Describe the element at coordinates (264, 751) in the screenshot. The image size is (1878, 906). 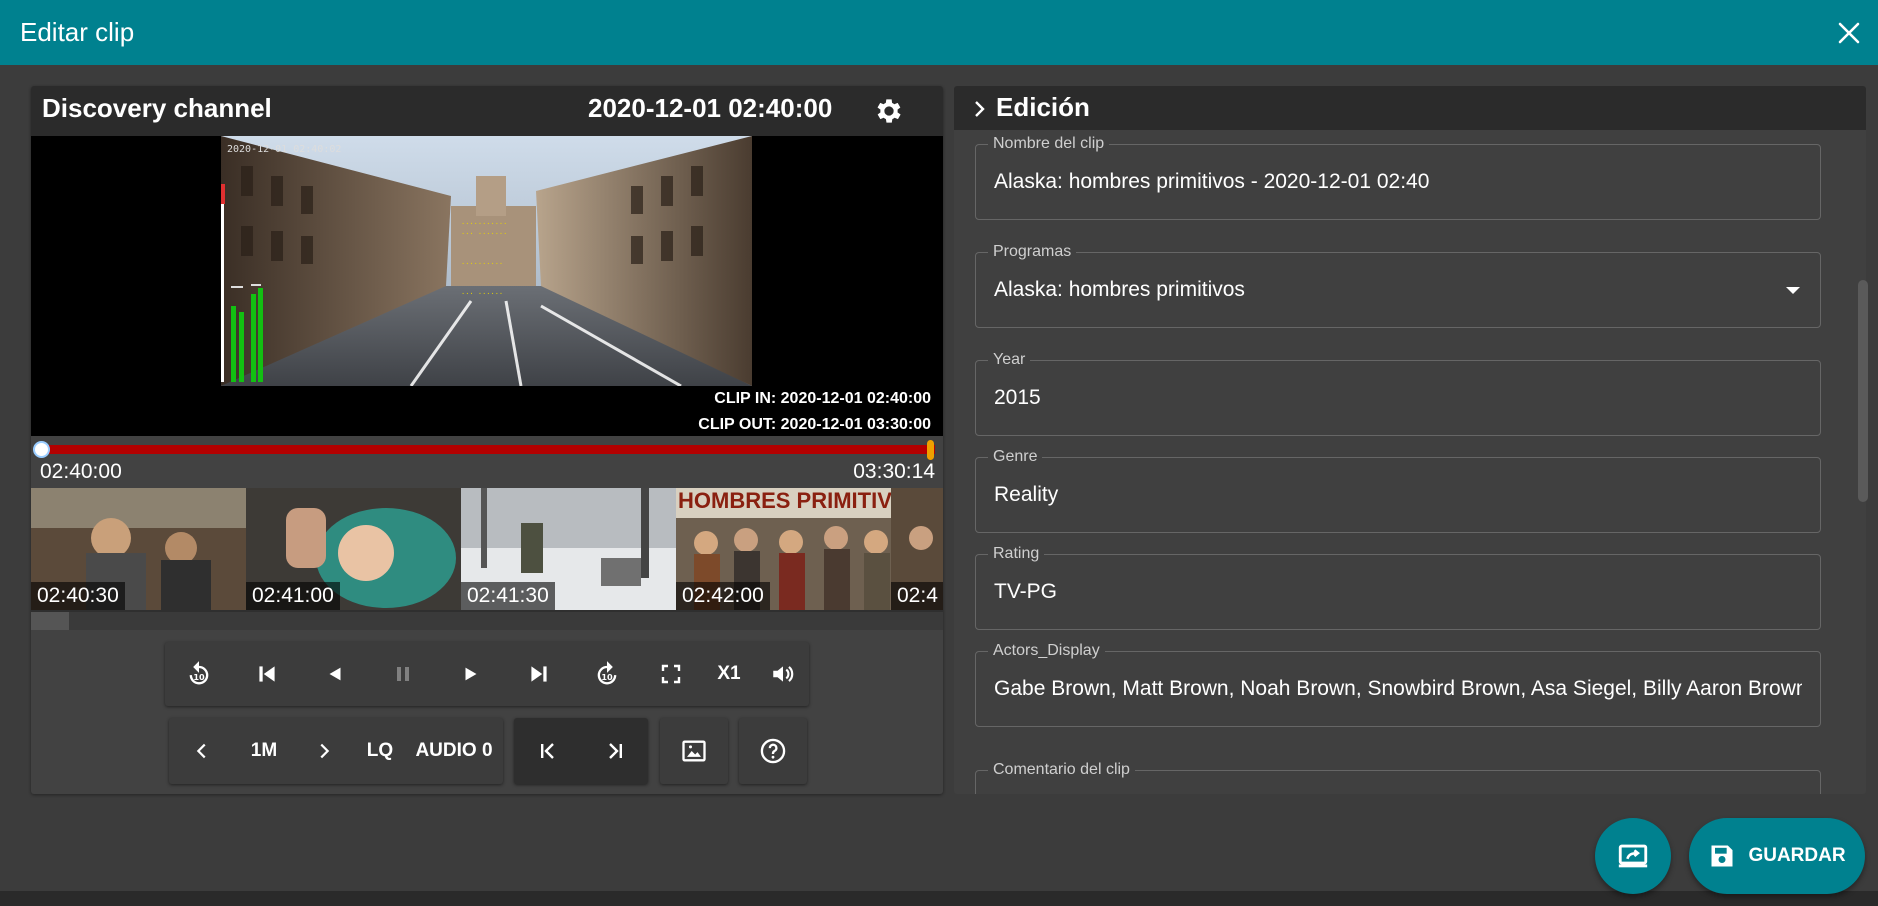
I see `step-size-button: 1M` at that location.